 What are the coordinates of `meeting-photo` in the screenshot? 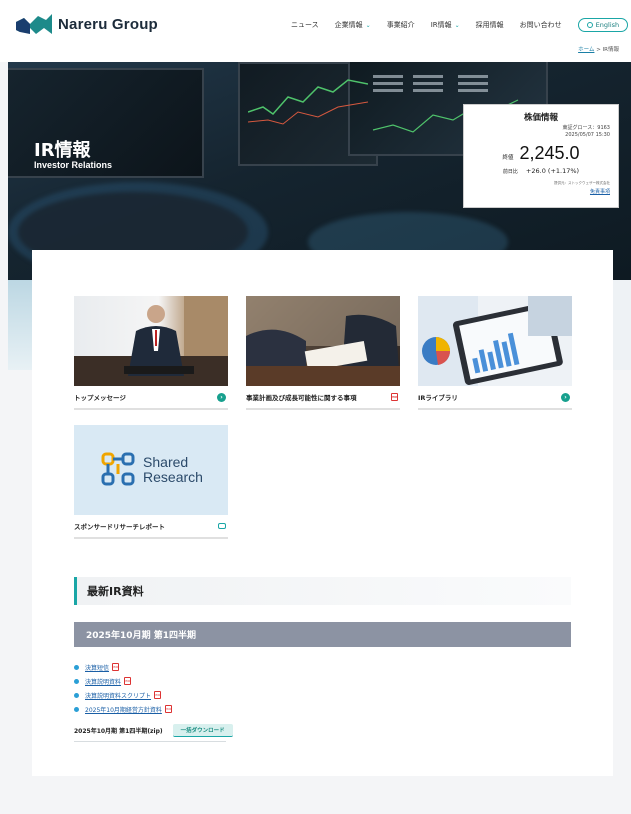 It's located at (323, 341).